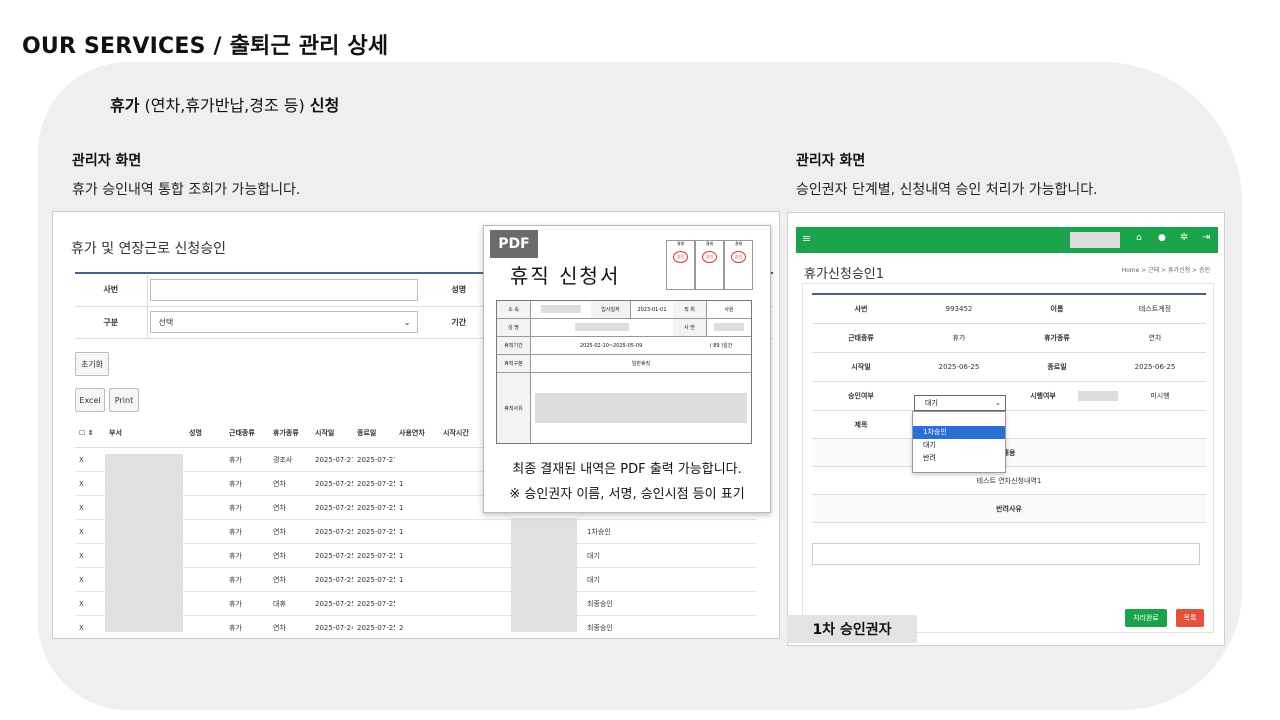  I want to click on type-label: 구분, so click(111, 322).